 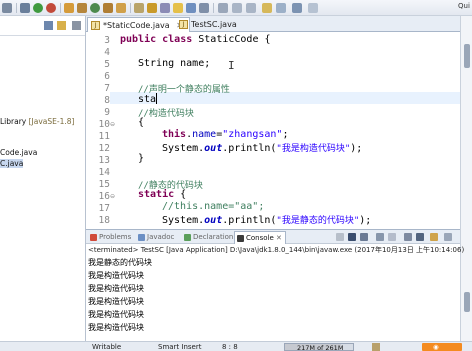 What do you see at coordinates (148, 99) in the screenshot?
I see `code-line-8: sta` at bounding box center [148, 99].